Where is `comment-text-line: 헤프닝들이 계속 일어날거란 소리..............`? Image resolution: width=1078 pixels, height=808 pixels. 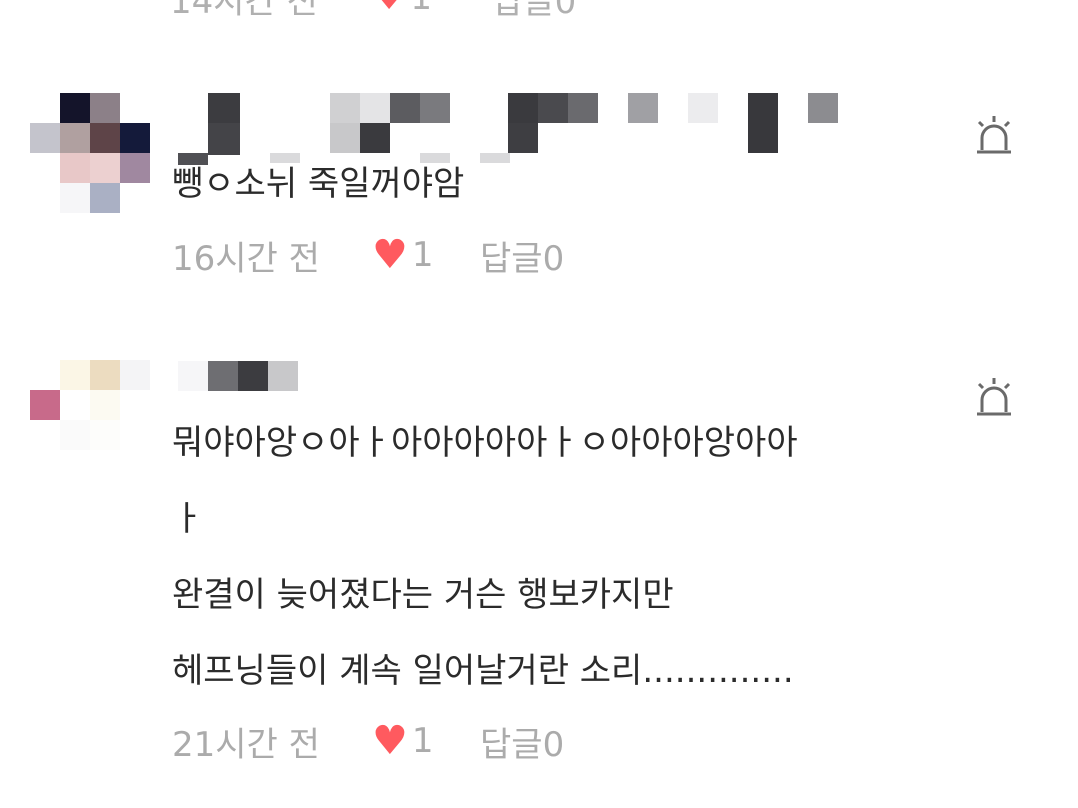
comment-text-line: 헤프닝들이 계속 일어날거란 소리.............. is located at coordinates (483, 671).